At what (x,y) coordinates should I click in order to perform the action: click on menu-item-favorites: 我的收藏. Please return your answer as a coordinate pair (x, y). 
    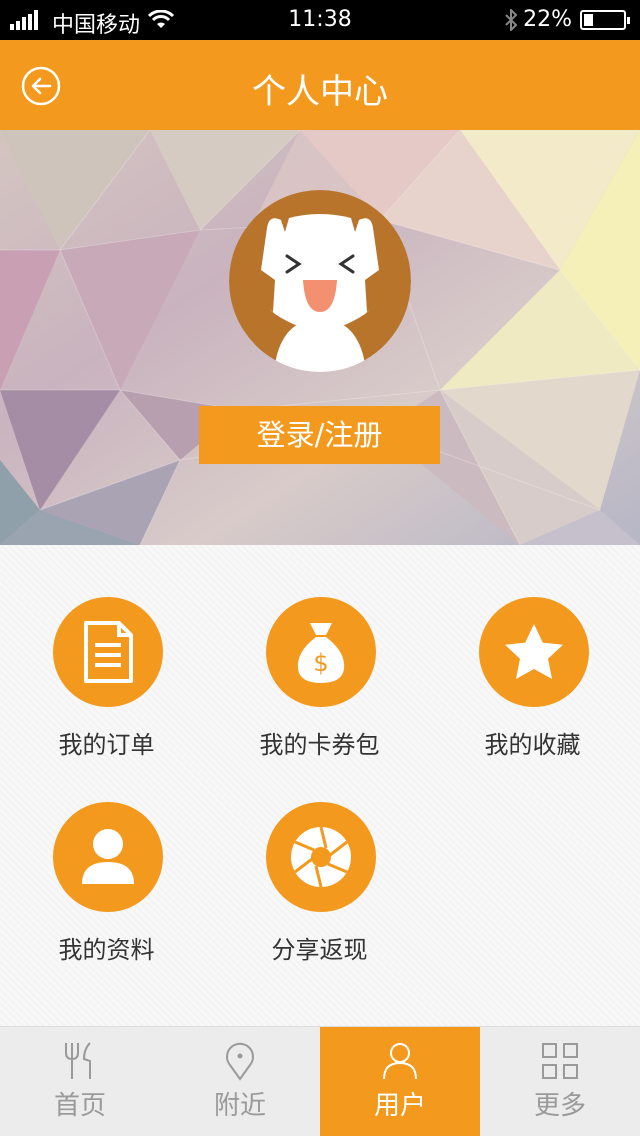
    Looking at the image, I should click on (532, 652).